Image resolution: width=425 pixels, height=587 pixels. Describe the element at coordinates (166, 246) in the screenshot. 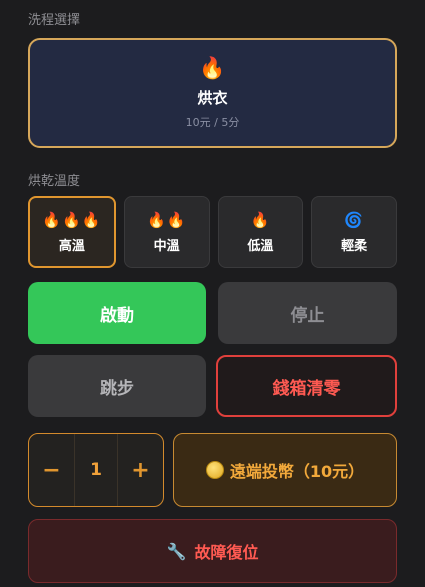

I see `temp-option-label: 中溫` at that location.